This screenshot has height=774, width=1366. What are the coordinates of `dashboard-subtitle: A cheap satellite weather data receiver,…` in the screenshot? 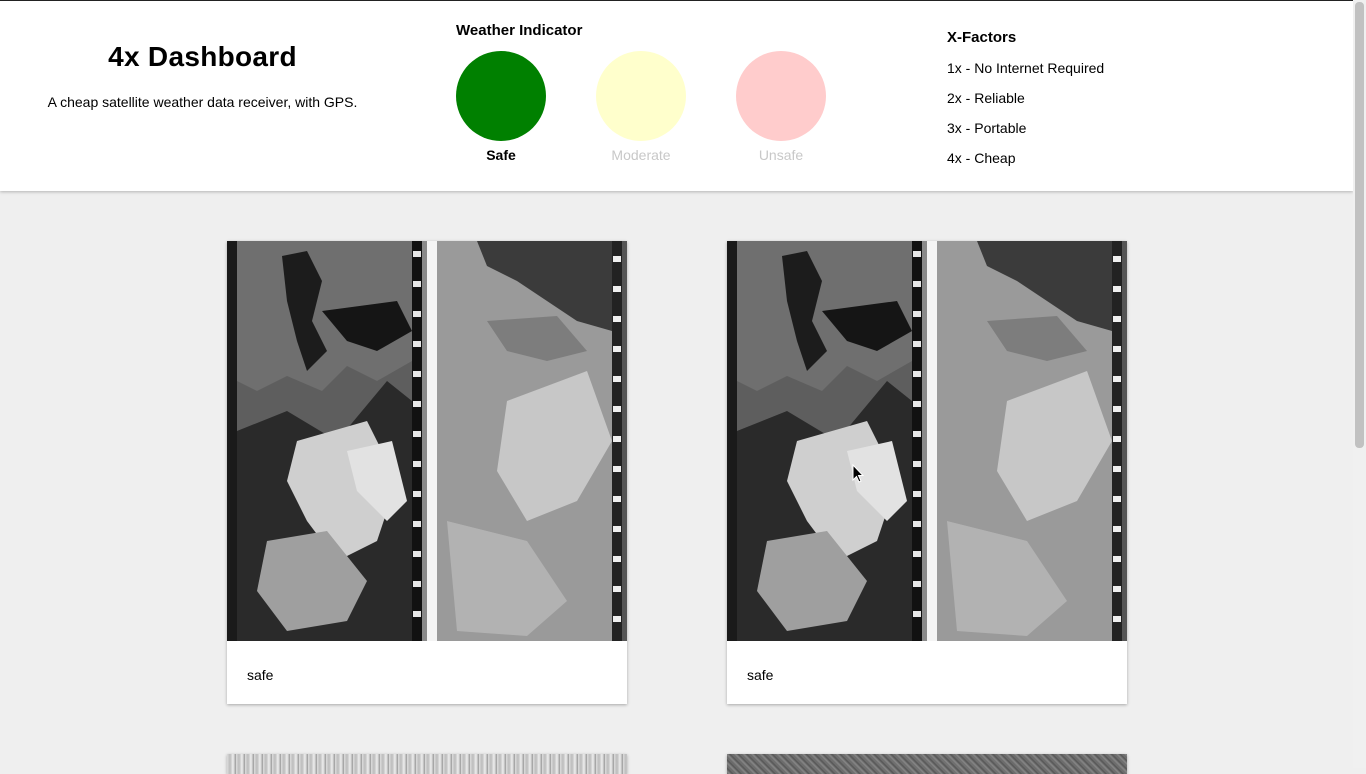 It's located at (202, 102).